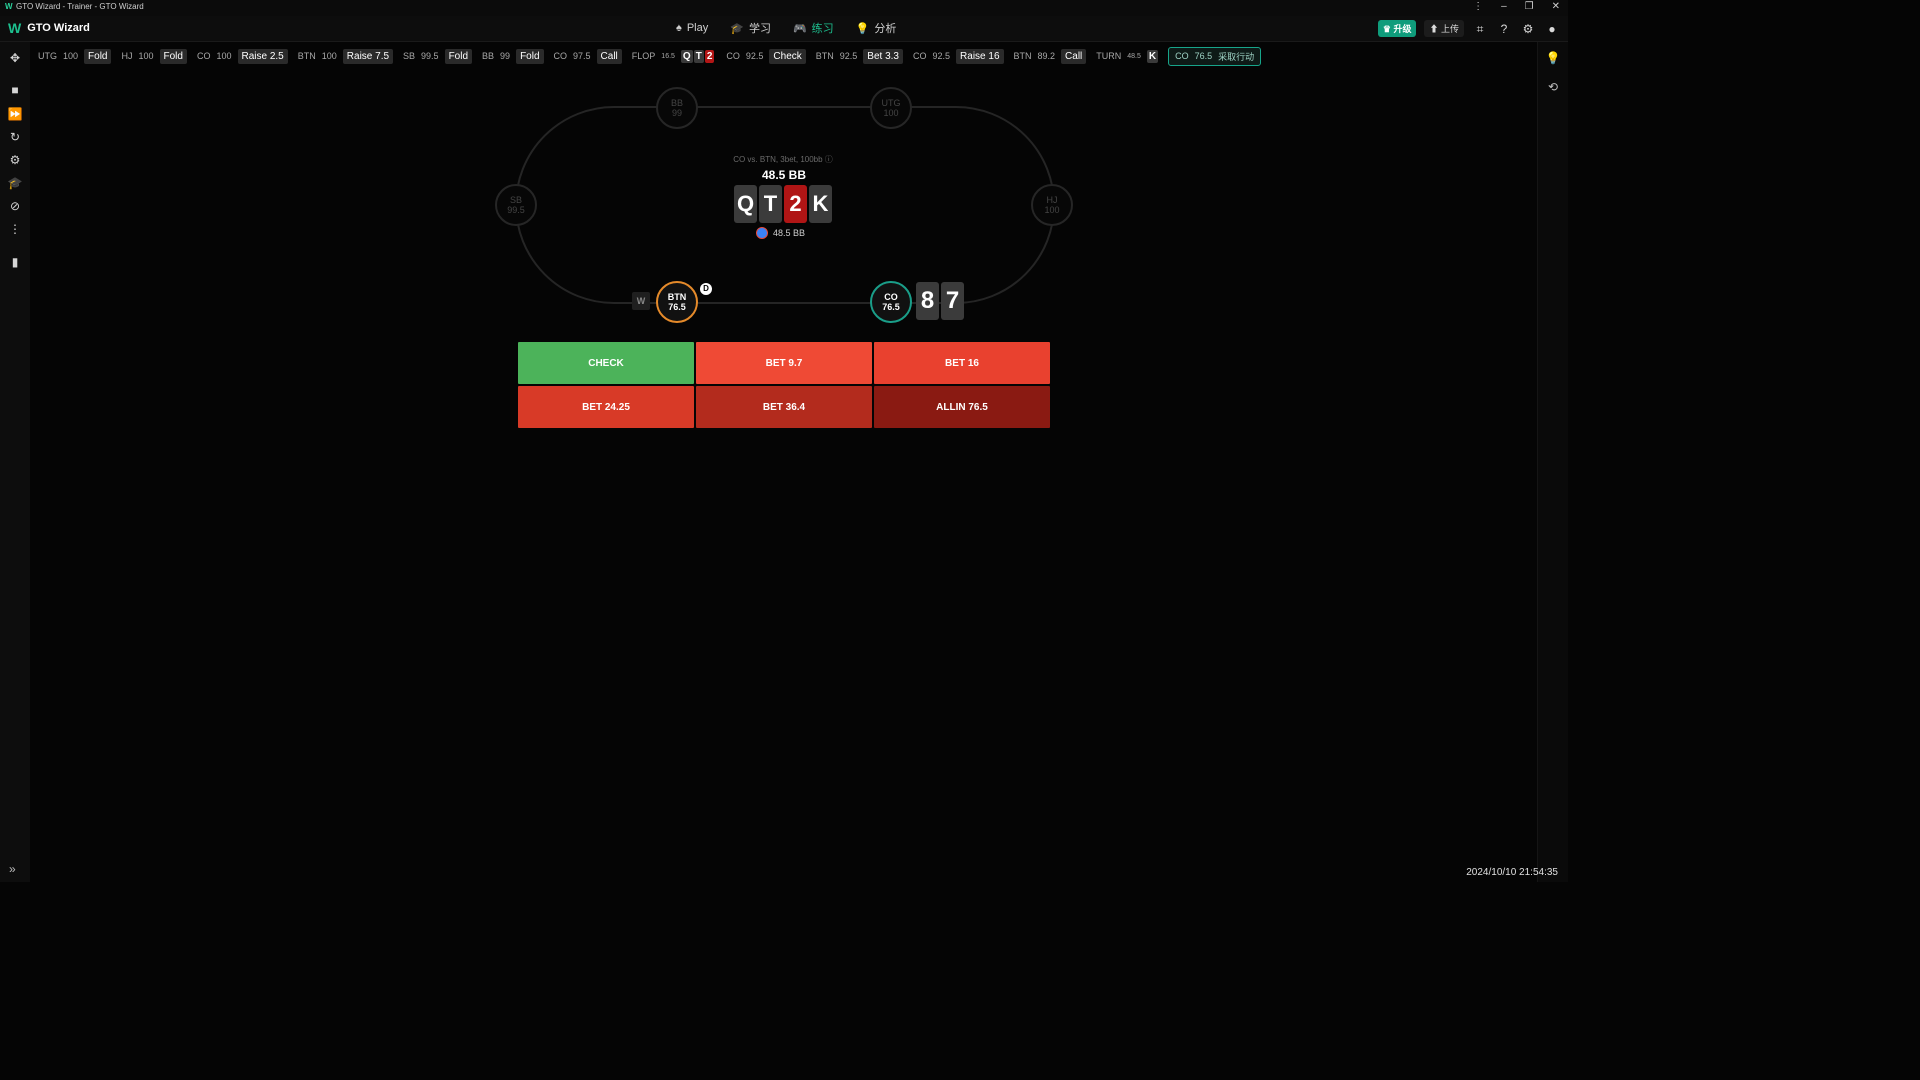 The height and width of the screenshot is (1080, 1920). What do you see at coordinates (1109, 56) in the screenshot?
I see `turn-label: TURN` at bounding box center [1109, 56].